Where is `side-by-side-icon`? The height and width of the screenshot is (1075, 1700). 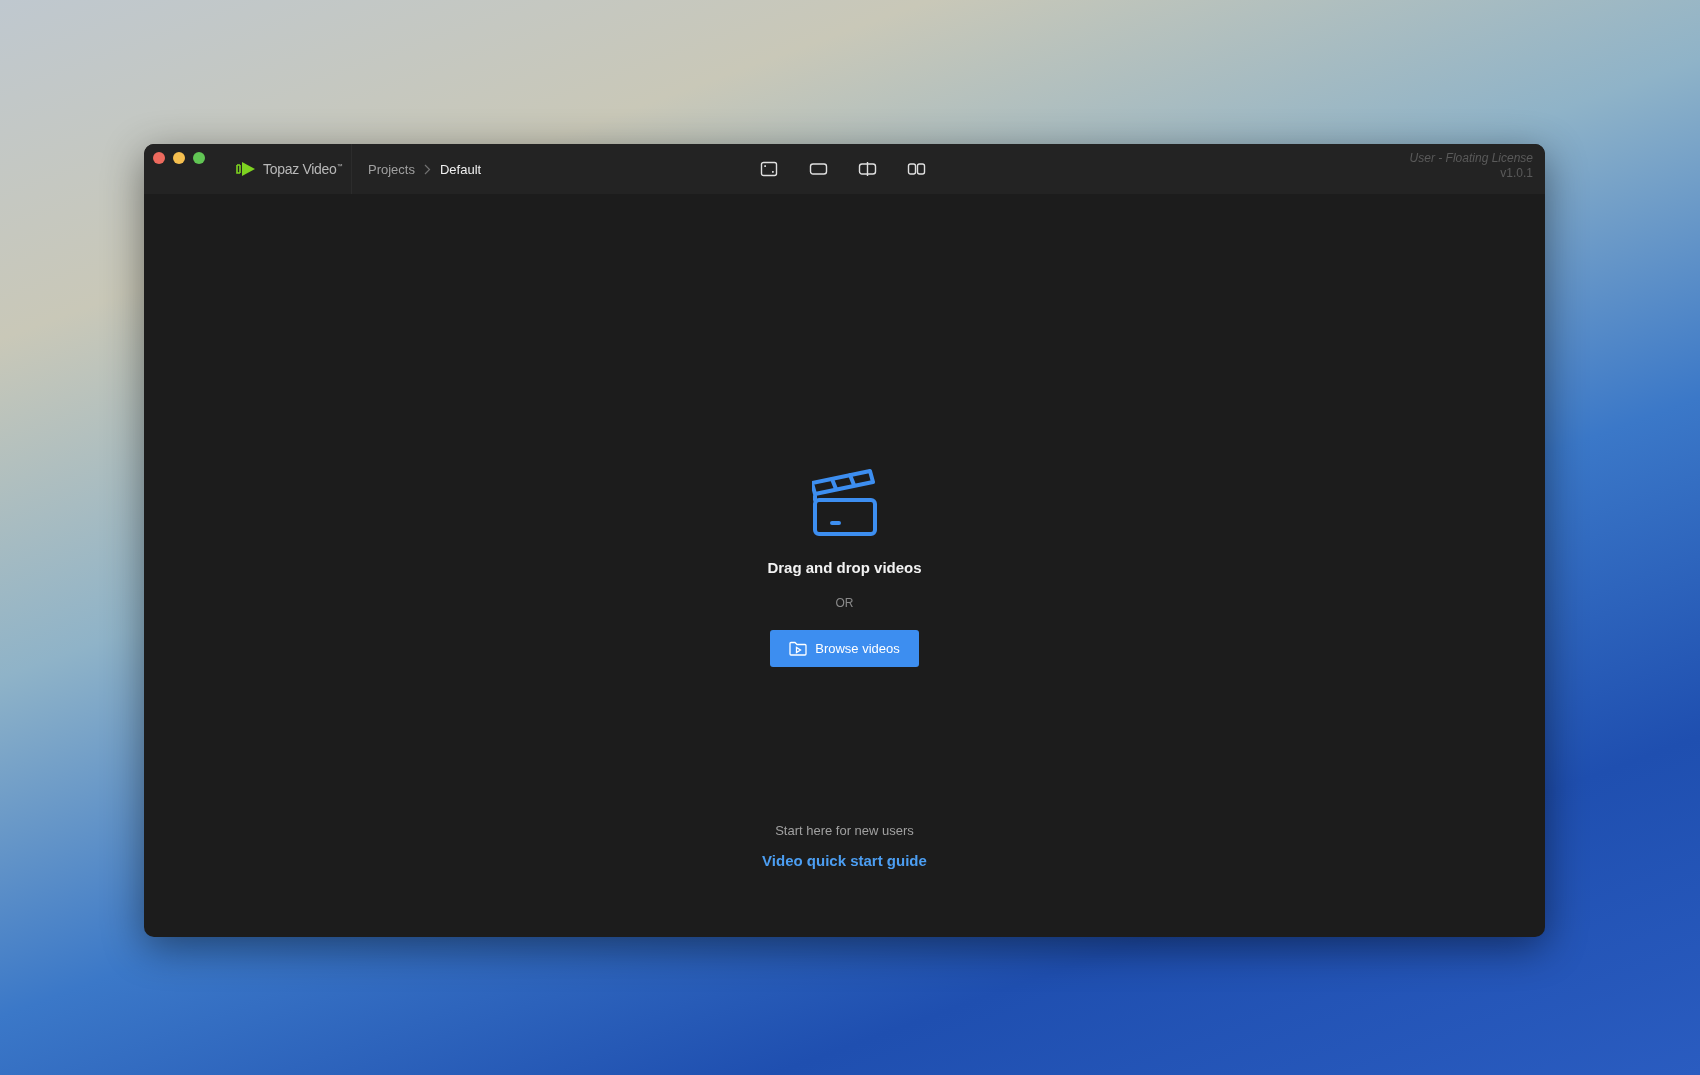 side-by-side-icon is located at coordinates (916, 169).